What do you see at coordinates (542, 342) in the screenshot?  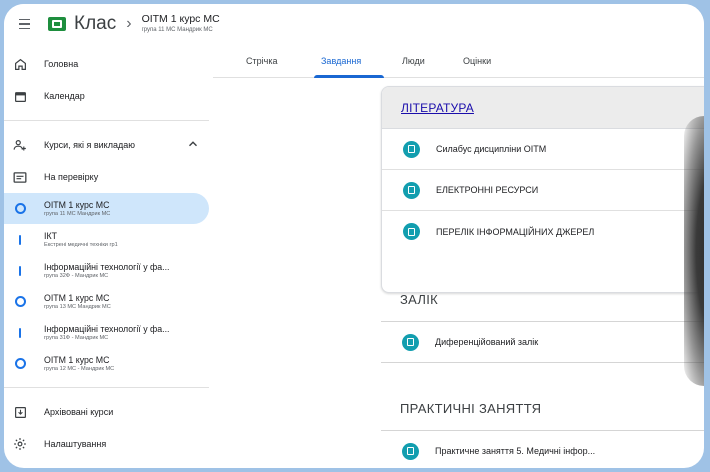 I see `assignment-row: Диференційований залік` at bounding box center [542, 342].